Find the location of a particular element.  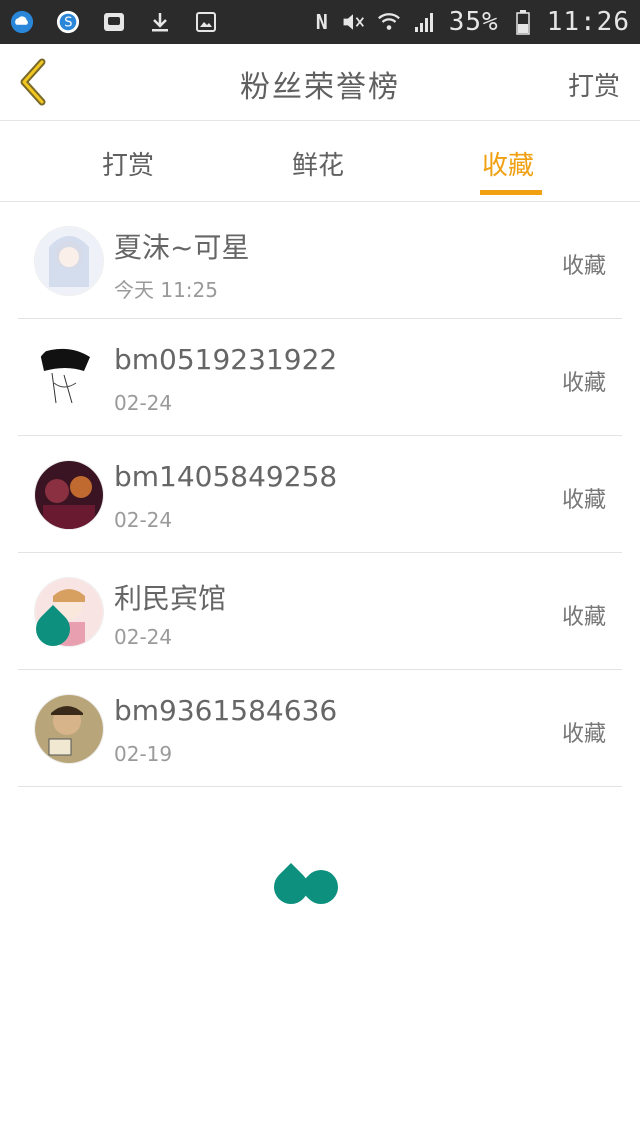

tab-bar: 打赏 鲜花 收藏 is located at coordinates (320, 161).